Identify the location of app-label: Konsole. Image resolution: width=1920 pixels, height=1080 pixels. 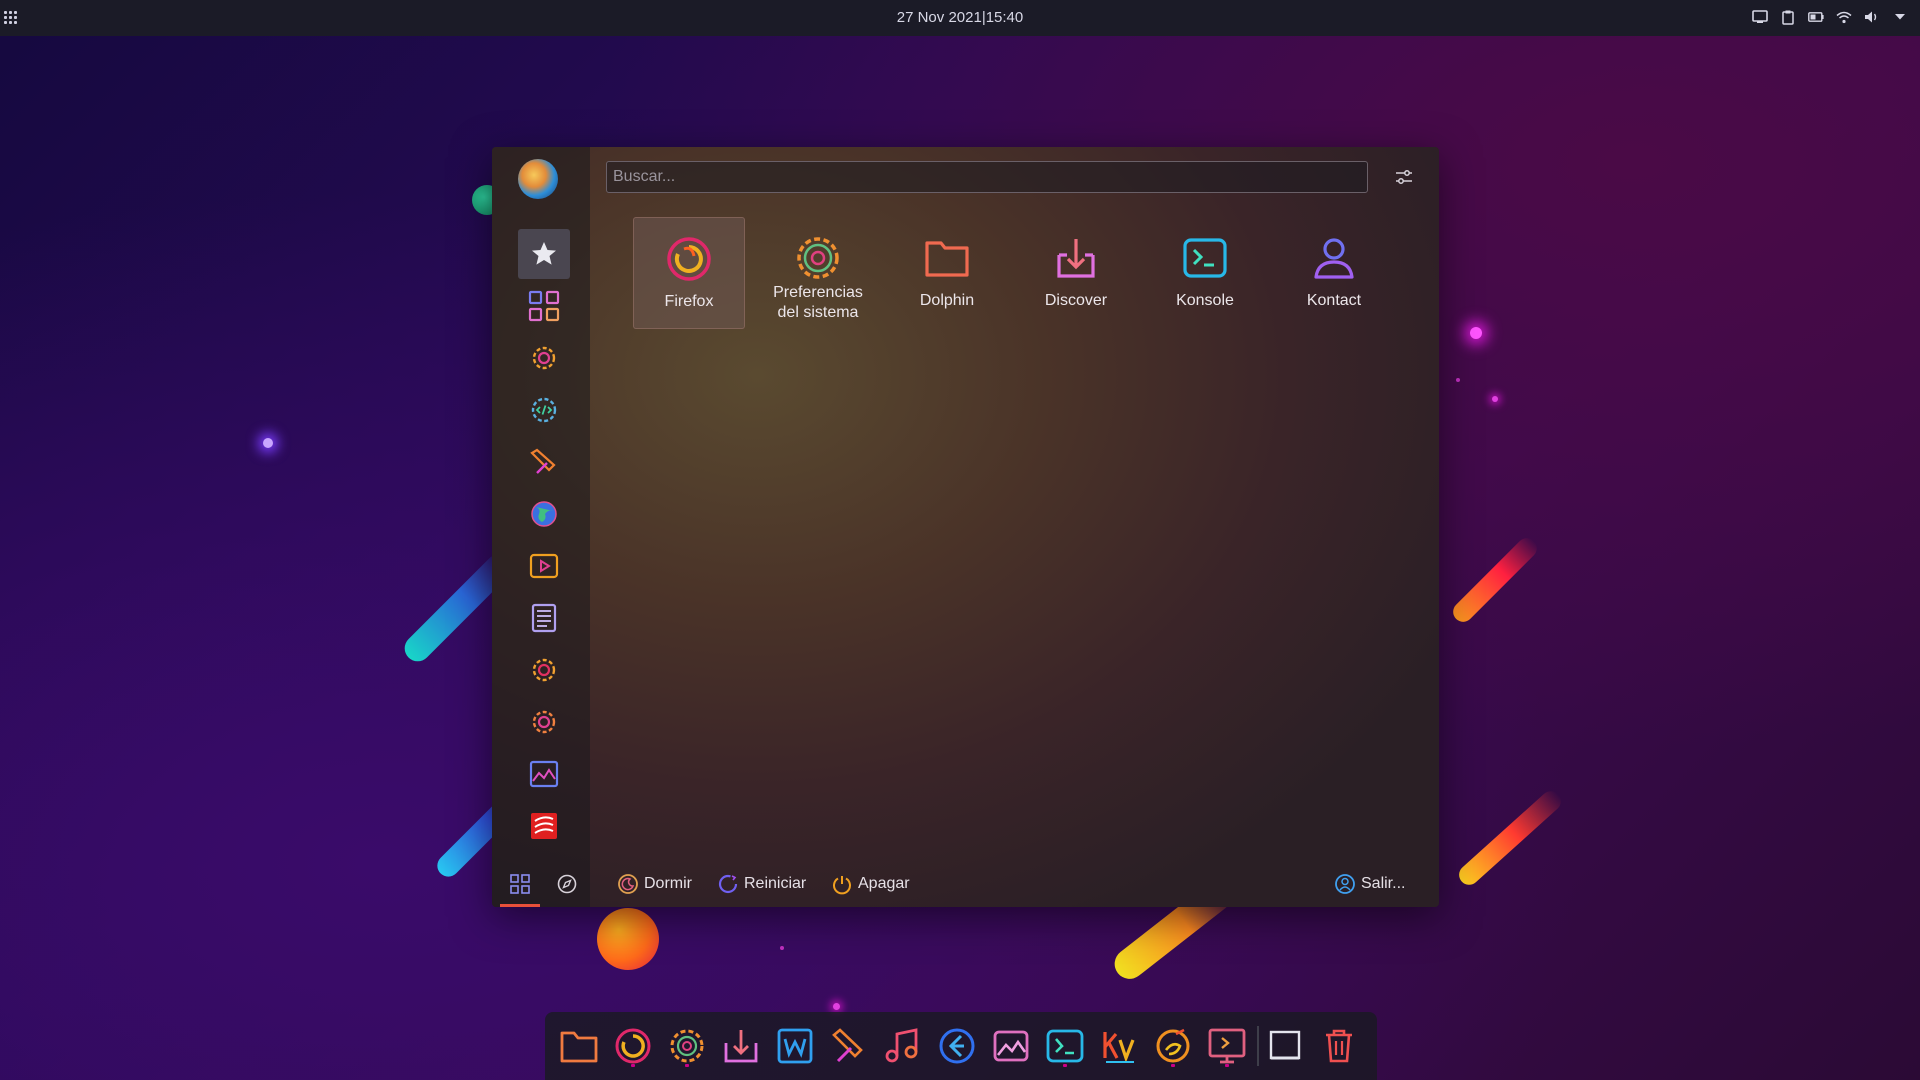
(1205, 300).